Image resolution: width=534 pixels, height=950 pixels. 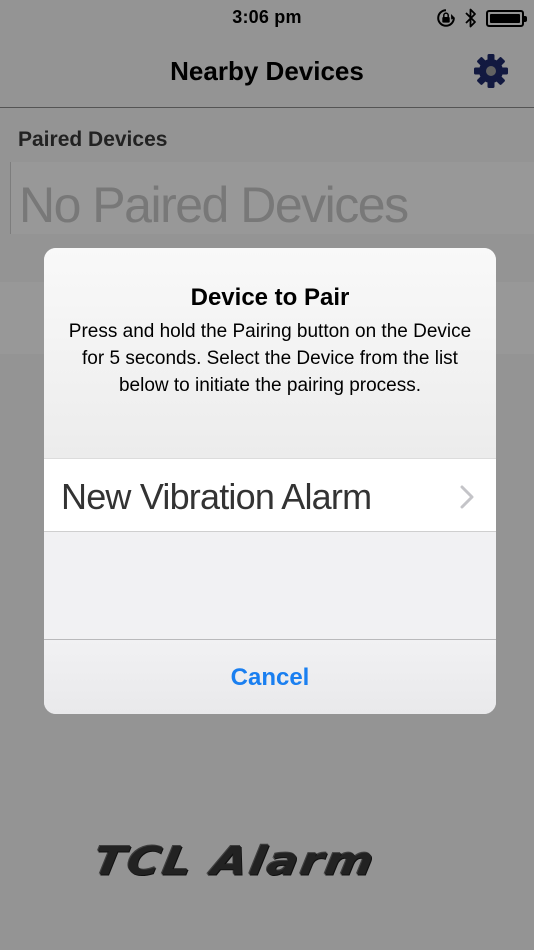 What do you see at coordinates (270, 585) in the screenshot?
I see `device-list-empty-area` at bounding box center [270, 585].